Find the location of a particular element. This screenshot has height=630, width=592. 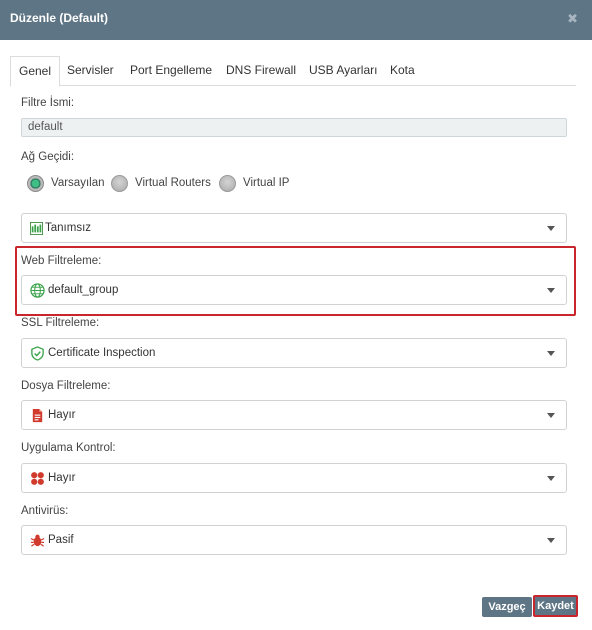

antivirus-value: Pasif is located at coordinates (61, 540).